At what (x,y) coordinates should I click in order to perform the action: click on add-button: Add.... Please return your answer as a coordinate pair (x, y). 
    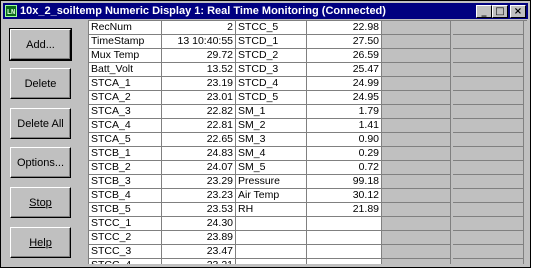
    Looking at the image, I should click on (40, 44).